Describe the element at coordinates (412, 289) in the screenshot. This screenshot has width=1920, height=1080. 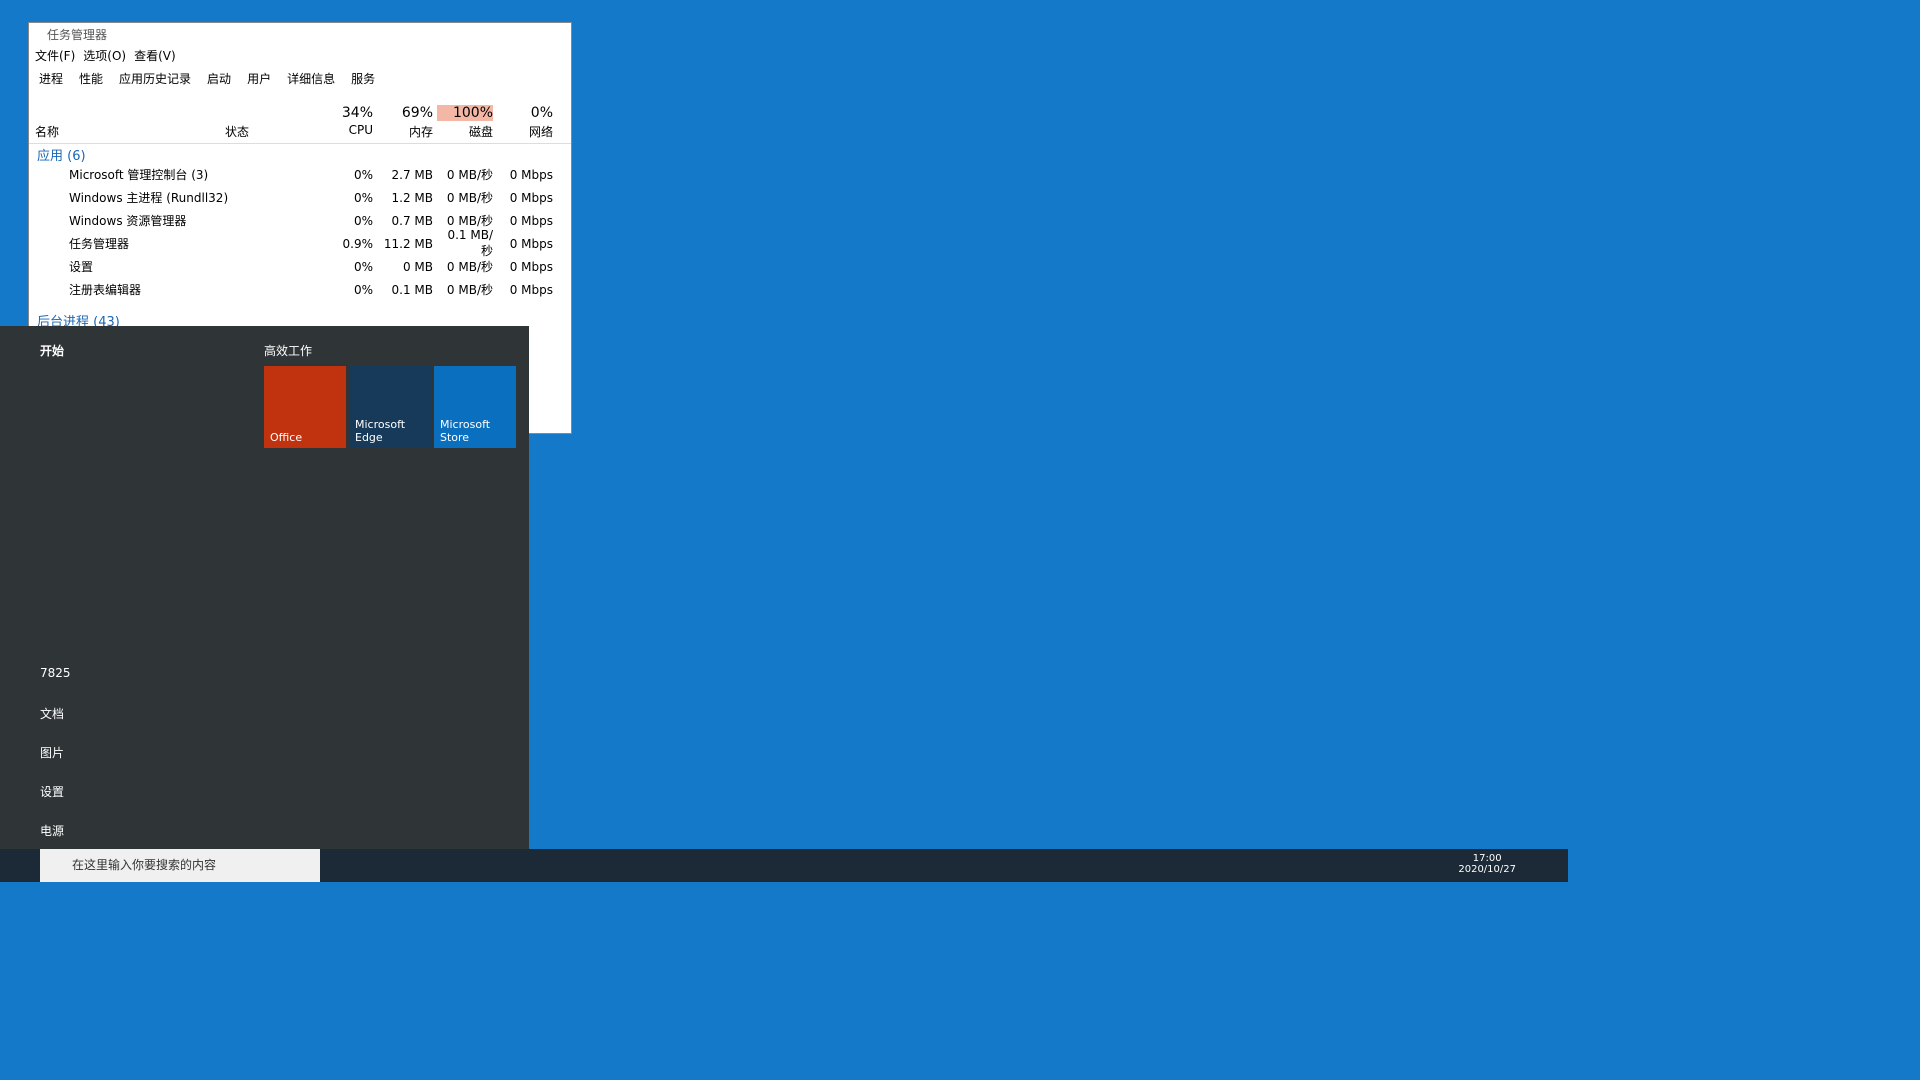
I see `process-mem: 0.1 MB` at that location.